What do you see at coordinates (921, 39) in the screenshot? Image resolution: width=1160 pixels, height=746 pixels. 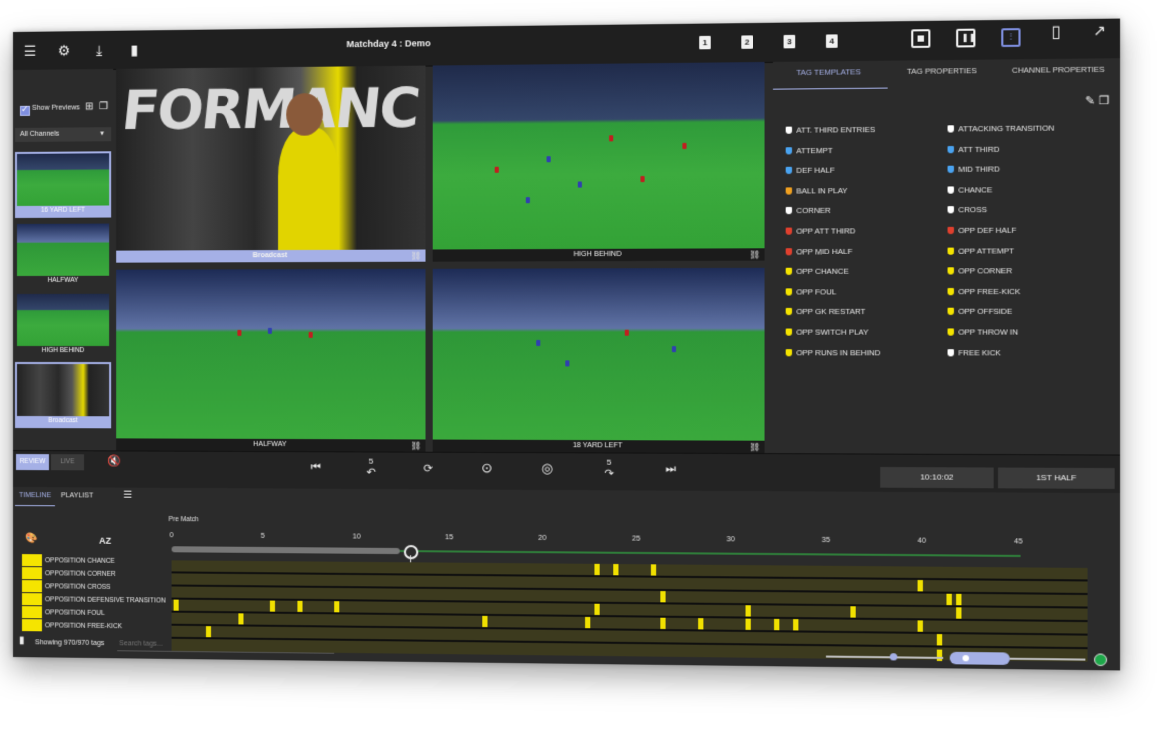 I see `single-view-button` at bounding box center [921, 39].